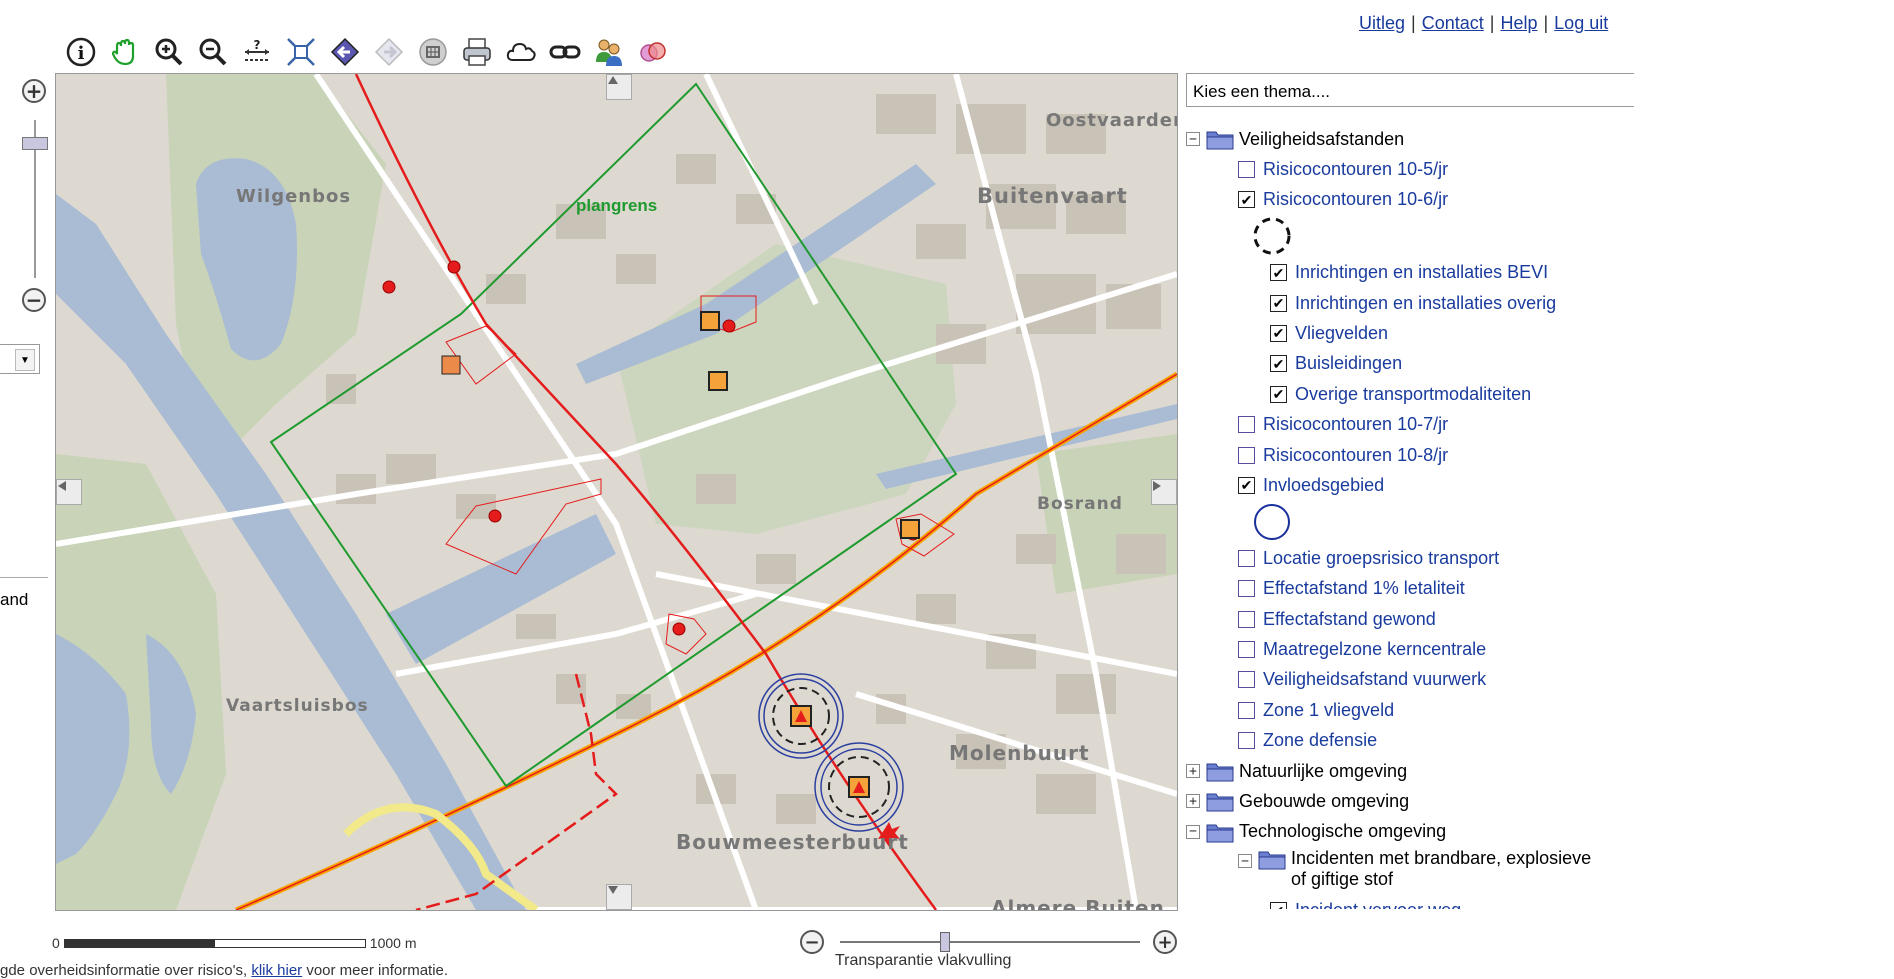 This screenshot has height=979, width=1894. I want to click on theme-layer-item: Locatie groepsrisico transport, so click(1368, 558).